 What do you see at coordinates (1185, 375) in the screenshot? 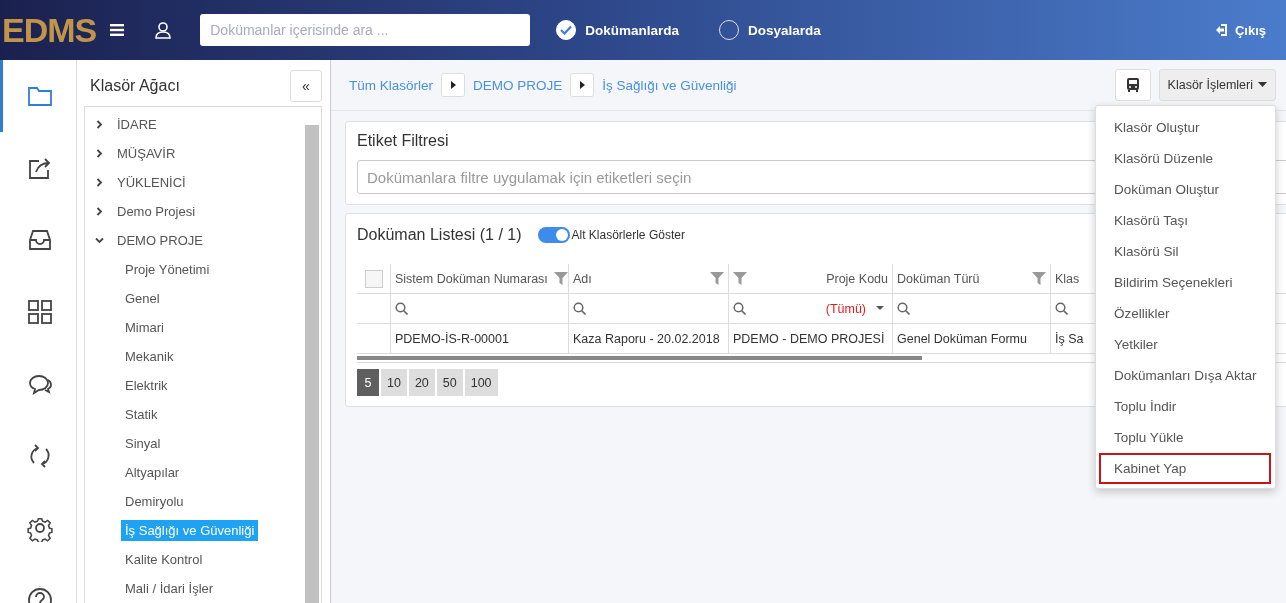
I see `menu-item: Dokümanları Dışa Aktar` at bounding box center [1185, 375].